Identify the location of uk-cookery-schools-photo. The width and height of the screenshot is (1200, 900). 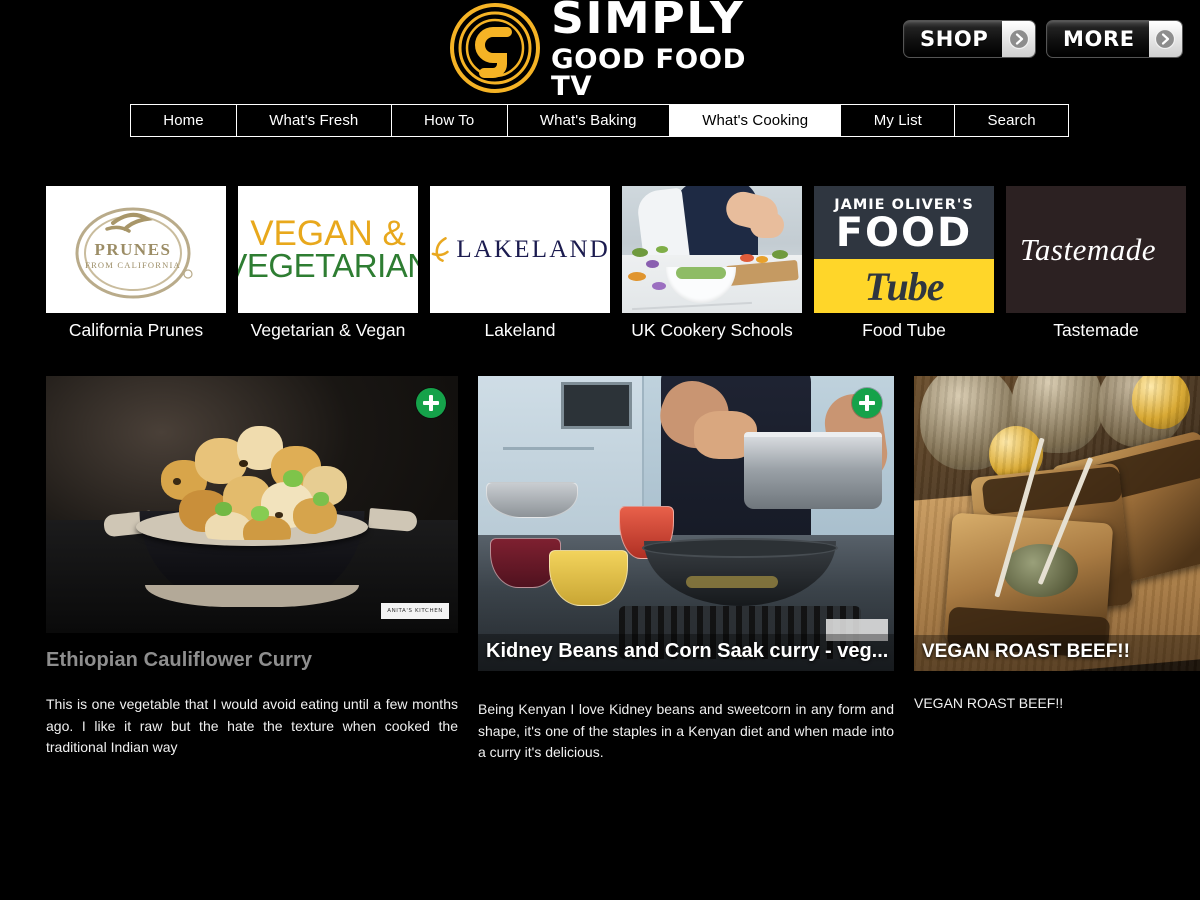
(712, 249).